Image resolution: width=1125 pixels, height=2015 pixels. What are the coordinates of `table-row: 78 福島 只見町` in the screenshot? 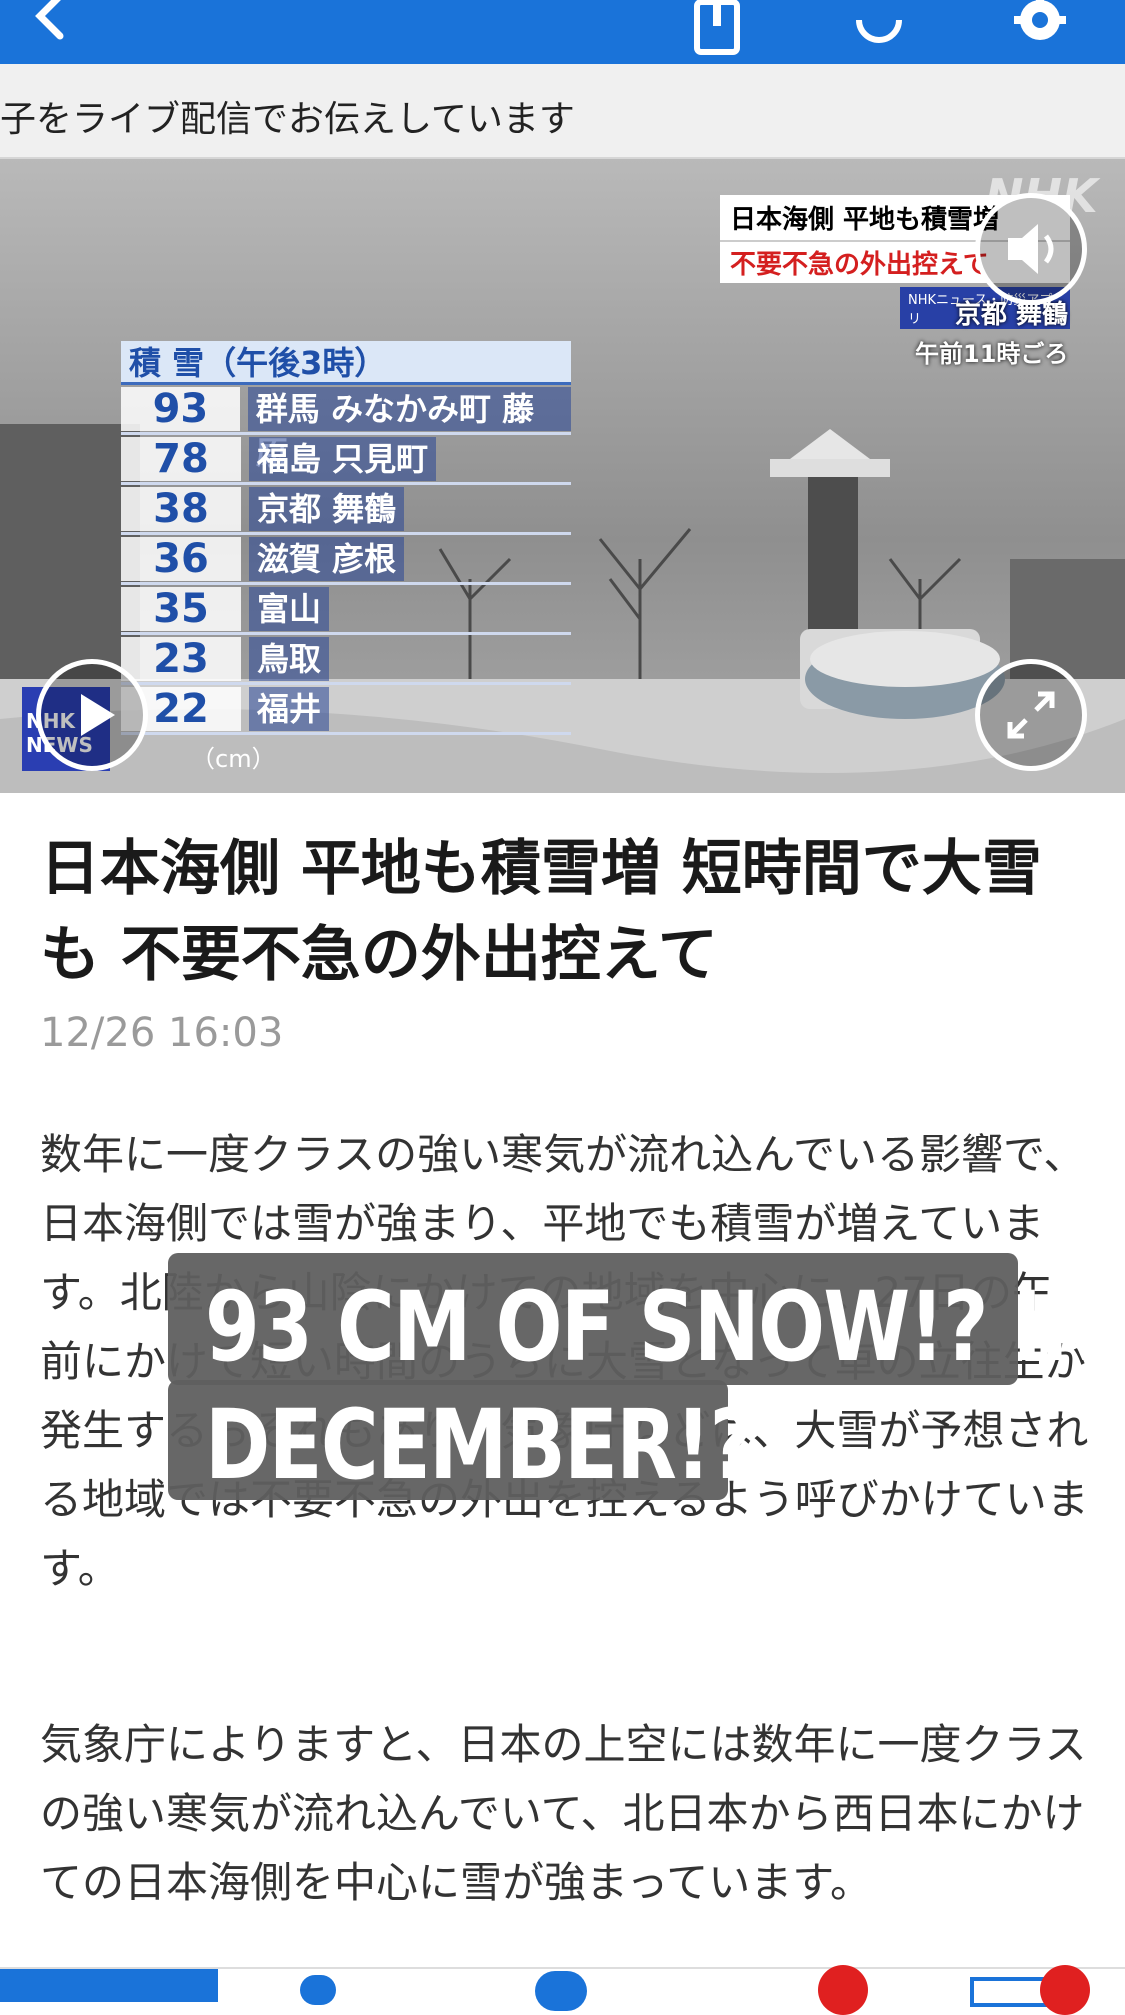 It's located at (346, 460).